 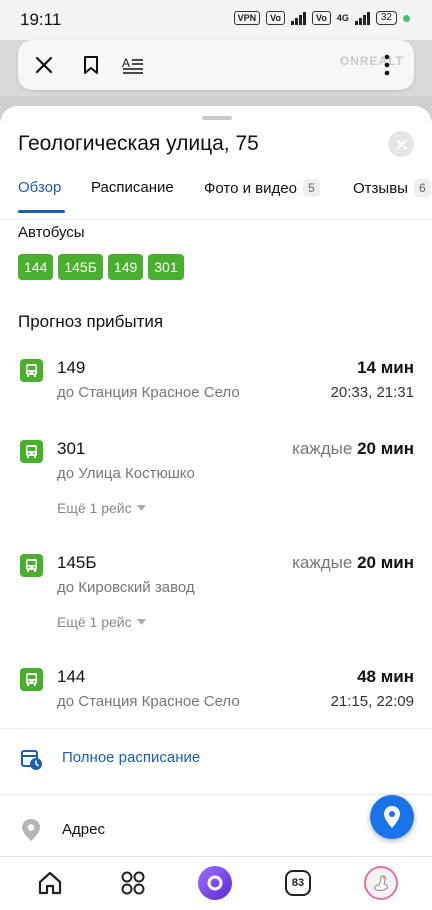 I want to click on tab-label: Расписание, so click(x=132, y=187).